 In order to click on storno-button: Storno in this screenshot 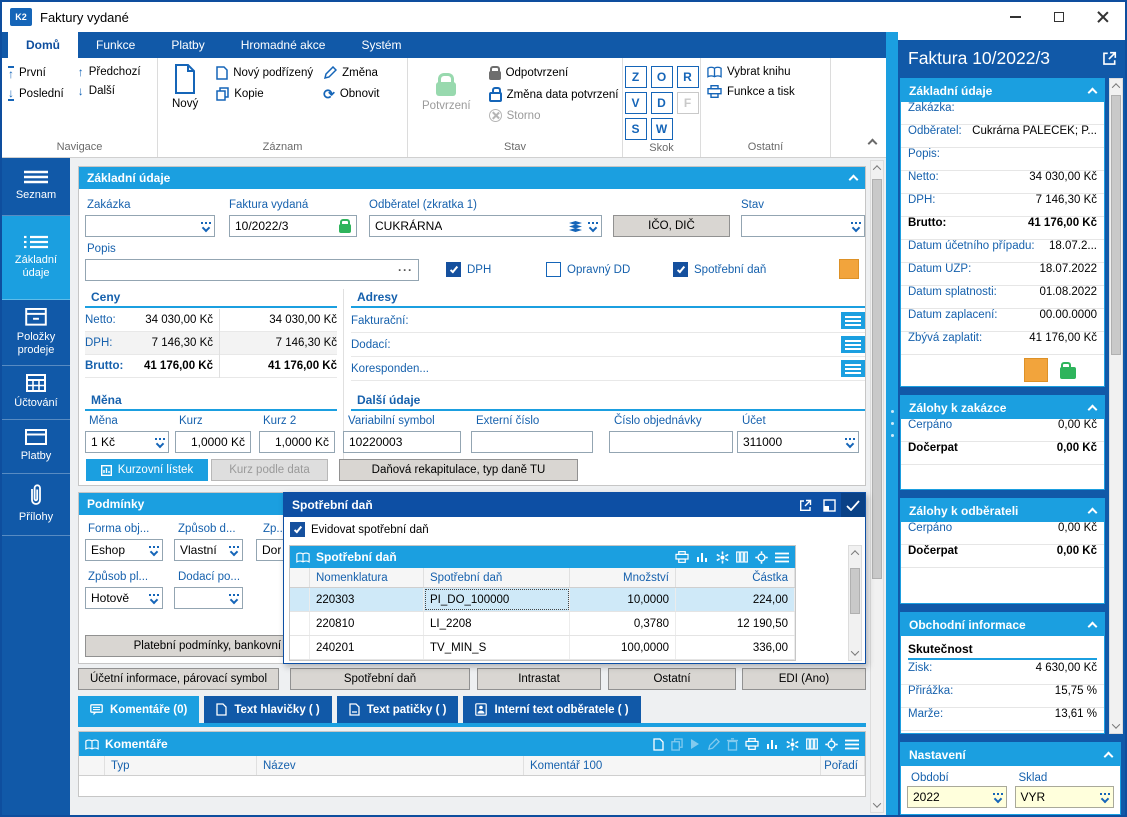, I will do `click(553, 115)`.